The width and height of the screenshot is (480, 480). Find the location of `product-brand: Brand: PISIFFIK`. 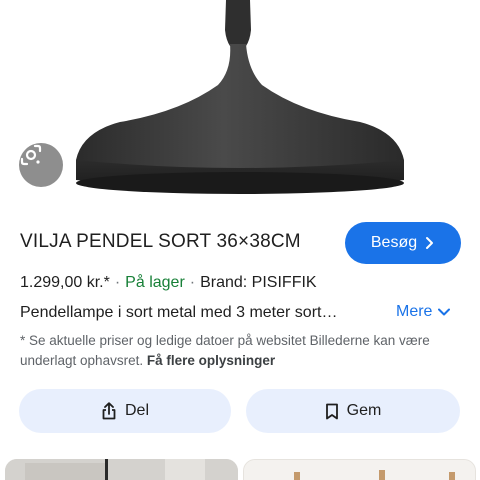

product-brand: Brand: PISIFFIK is located at coordinates (258, 282).